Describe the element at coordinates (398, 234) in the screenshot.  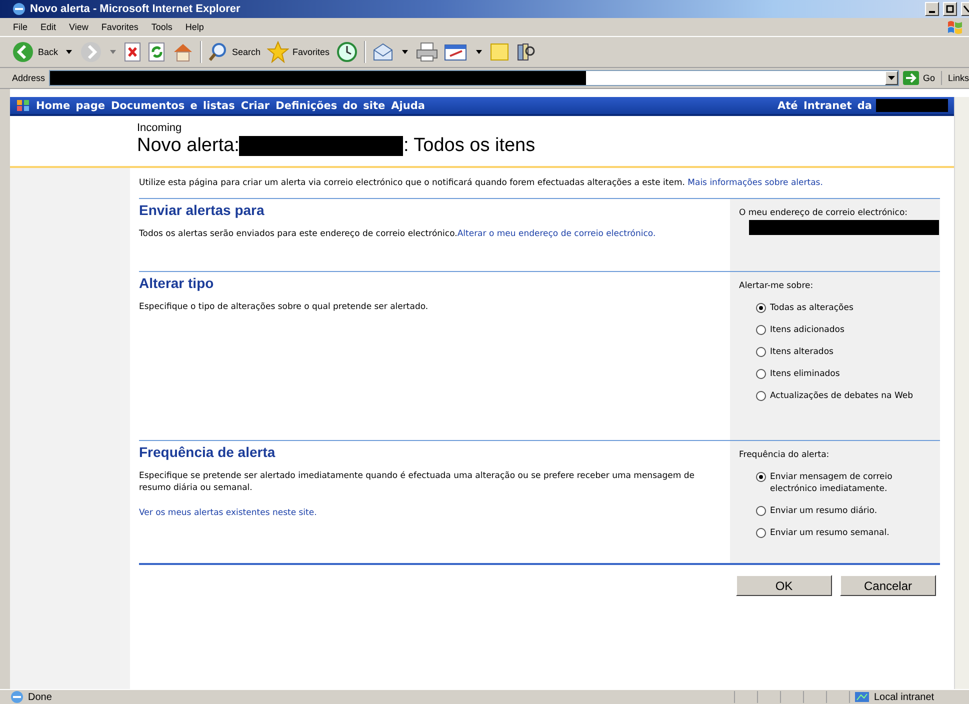
I see `section-description: Todos os alertas serão enviados para este endereço de correio electrónico.Alterar o meu endereço de correio electrónico.` at that location.